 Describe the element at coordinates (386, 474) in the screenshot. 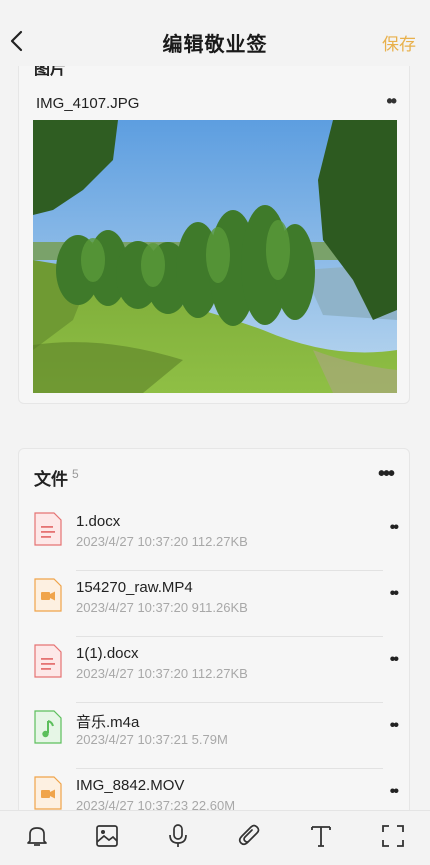

I see `file-section-more-button: •••` at that location.